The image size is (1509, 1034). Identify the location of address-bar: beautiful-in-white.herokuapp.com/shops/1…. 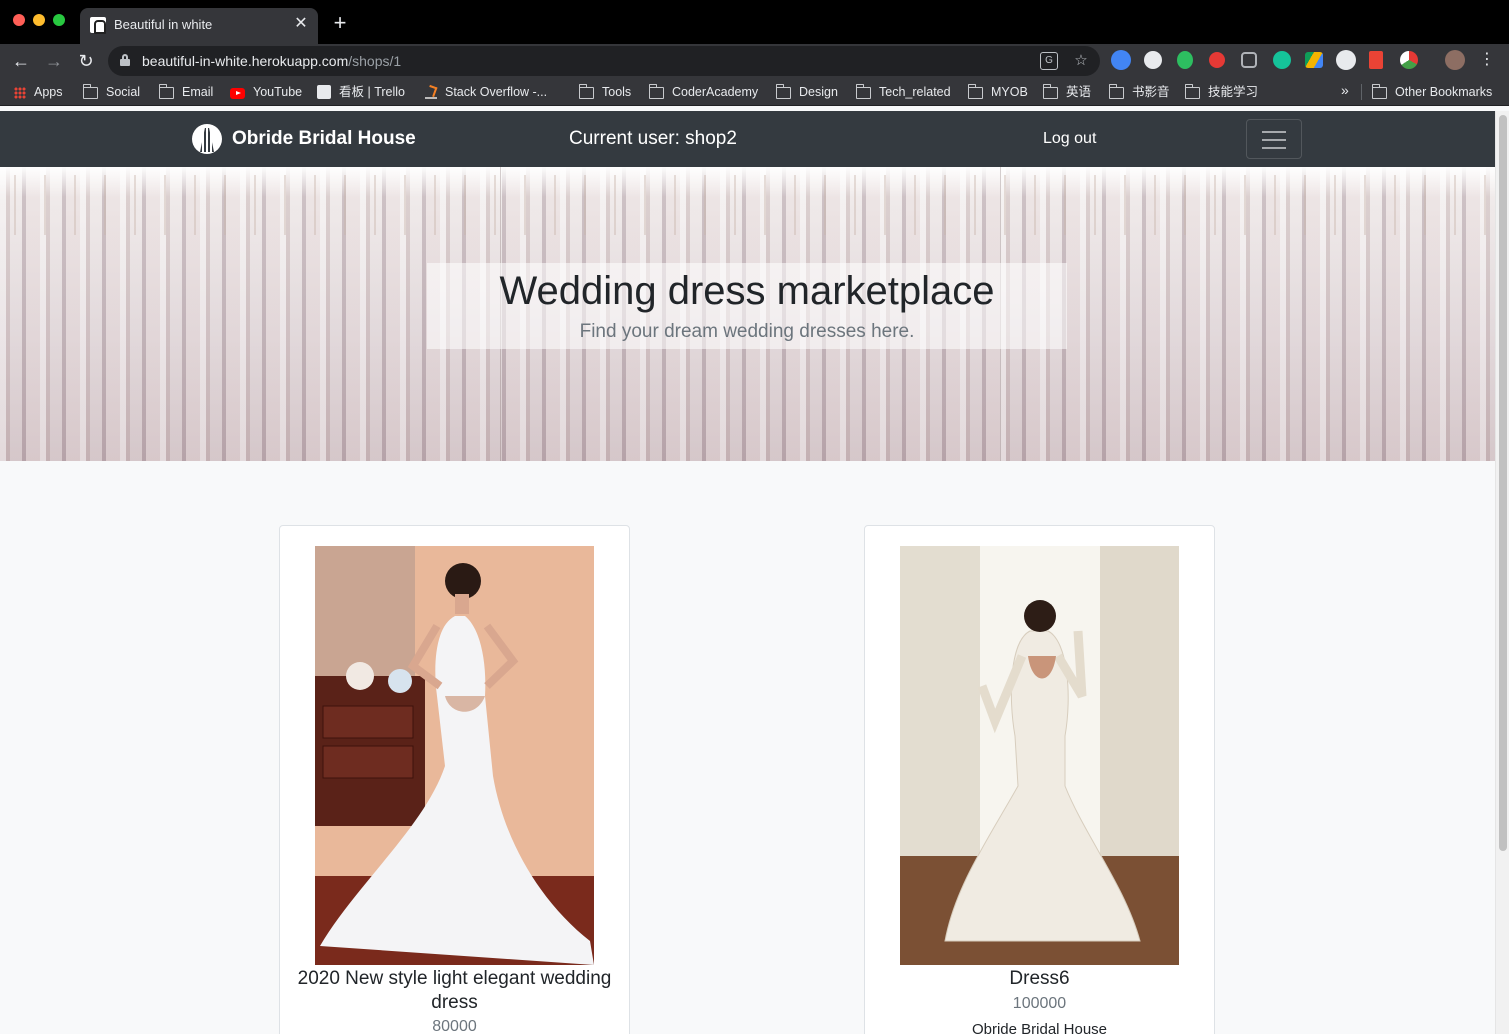
(604, 61).